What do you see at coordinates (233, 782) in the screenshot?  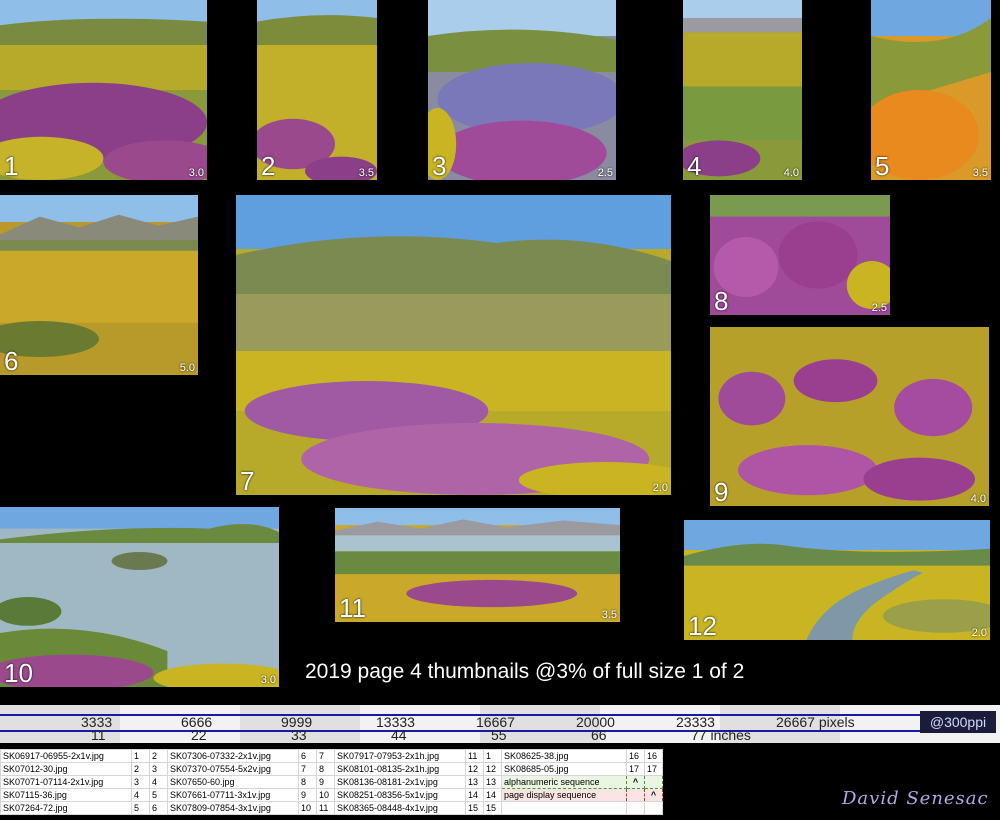 I see `filename-cell: SK07650-60.jpg` at bounding box center [233, 782].